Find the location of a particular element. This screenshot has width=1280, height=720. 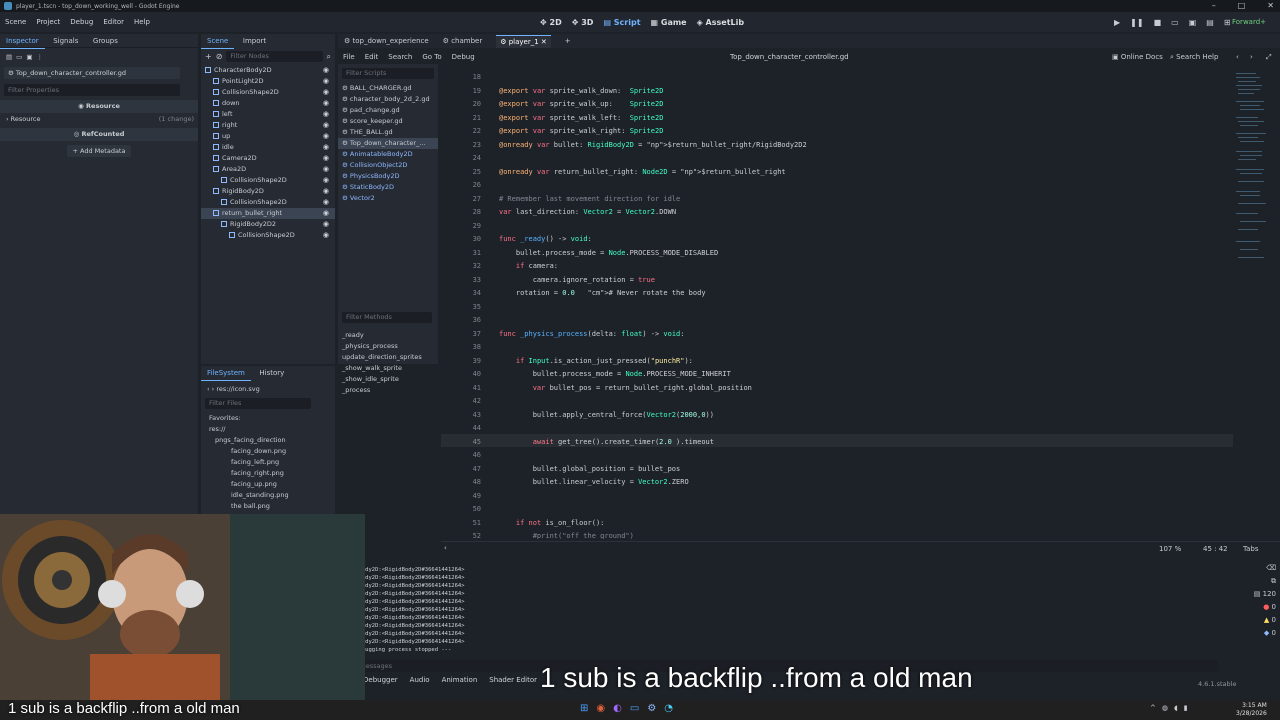

code-line: 49 is located at coordinates (837, 497).